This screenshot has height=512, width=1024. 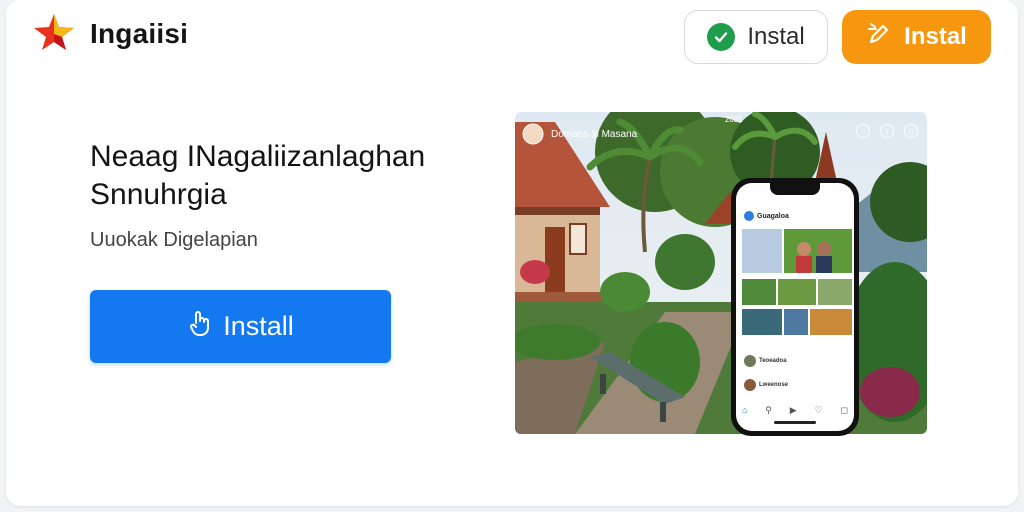 What do you see at coordinates (749, 216) in the screenshot?
I see `phone-avatar` at bounding box center [749, 216].